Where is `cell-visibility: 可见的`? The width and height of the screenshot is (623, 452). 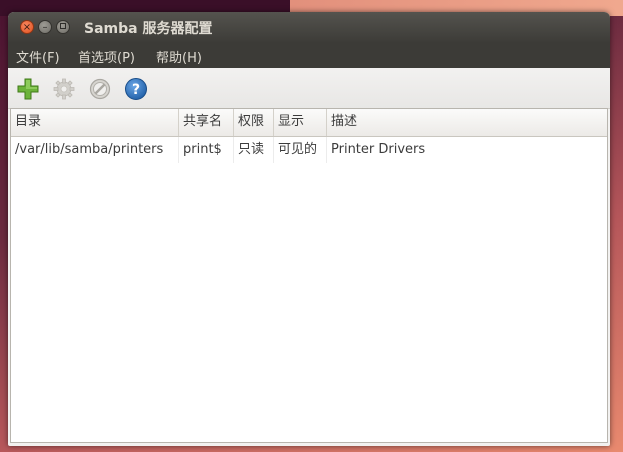
cell-visibility: 可见的 is located at coordinates (300, 150).